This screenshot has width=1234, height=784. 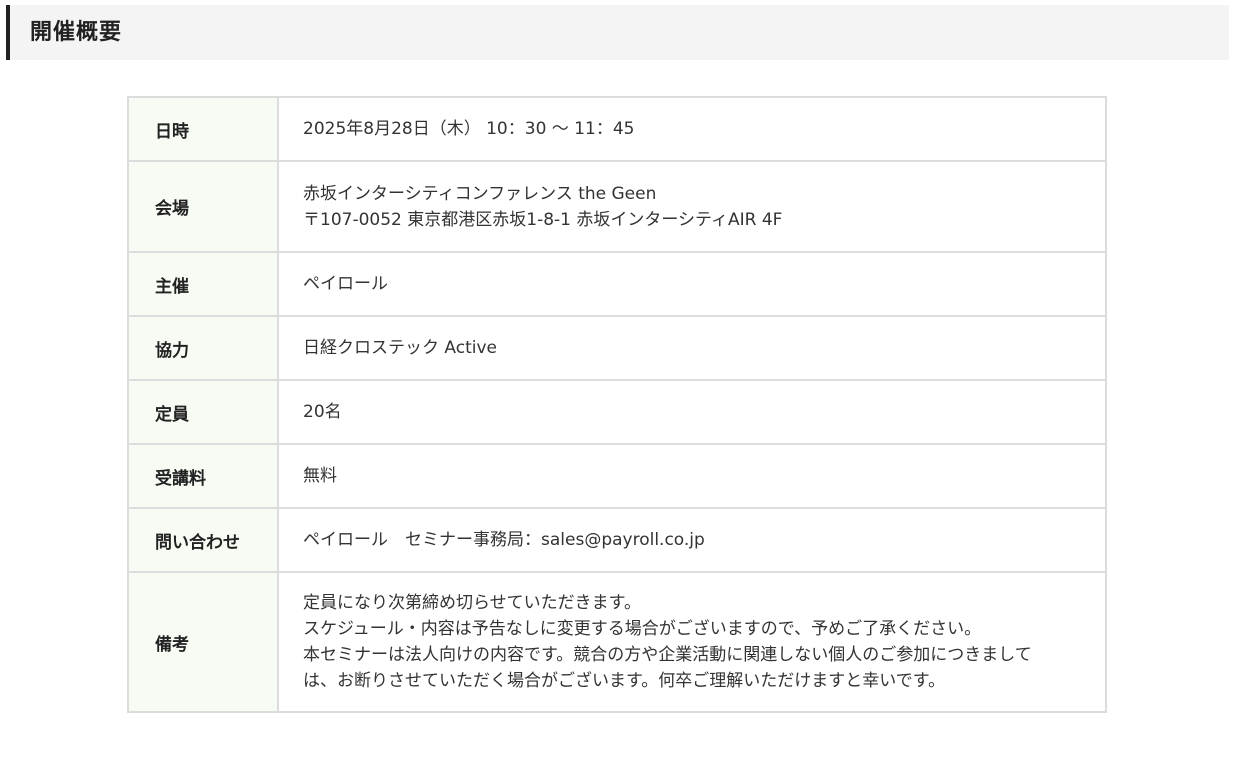 What do you see at coordinates (692, 129) in the screenshot?
I see `row-value-datetime: 2025年8月28日（木） 10：30 ～ 11：45` at bounding box center [692, 129].